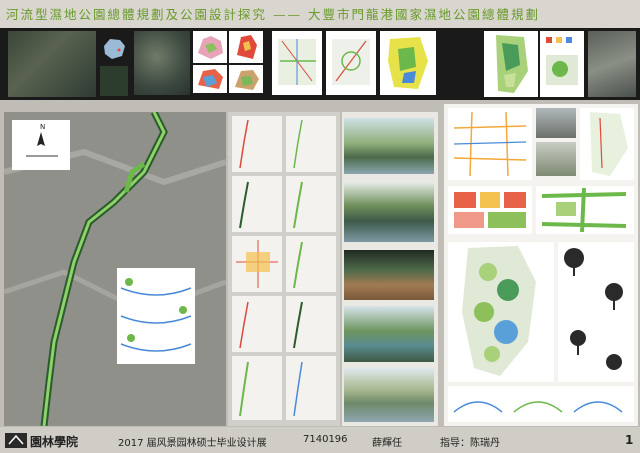  What do you see at coordinates (54, 442) in the screenshot?
I see `school-name: 園林學院` at bounding box center [54, 442].